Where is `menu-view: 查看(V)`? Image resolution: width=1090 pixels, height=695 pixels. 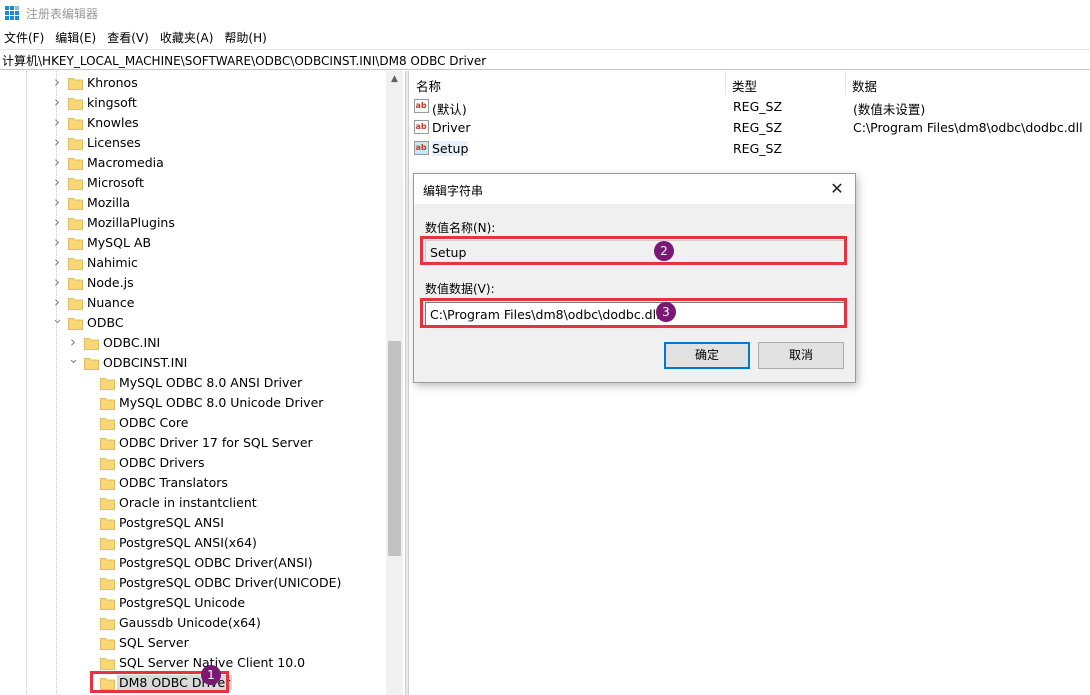
menu-view: 查看(V) is located at coordinates (129, 37).